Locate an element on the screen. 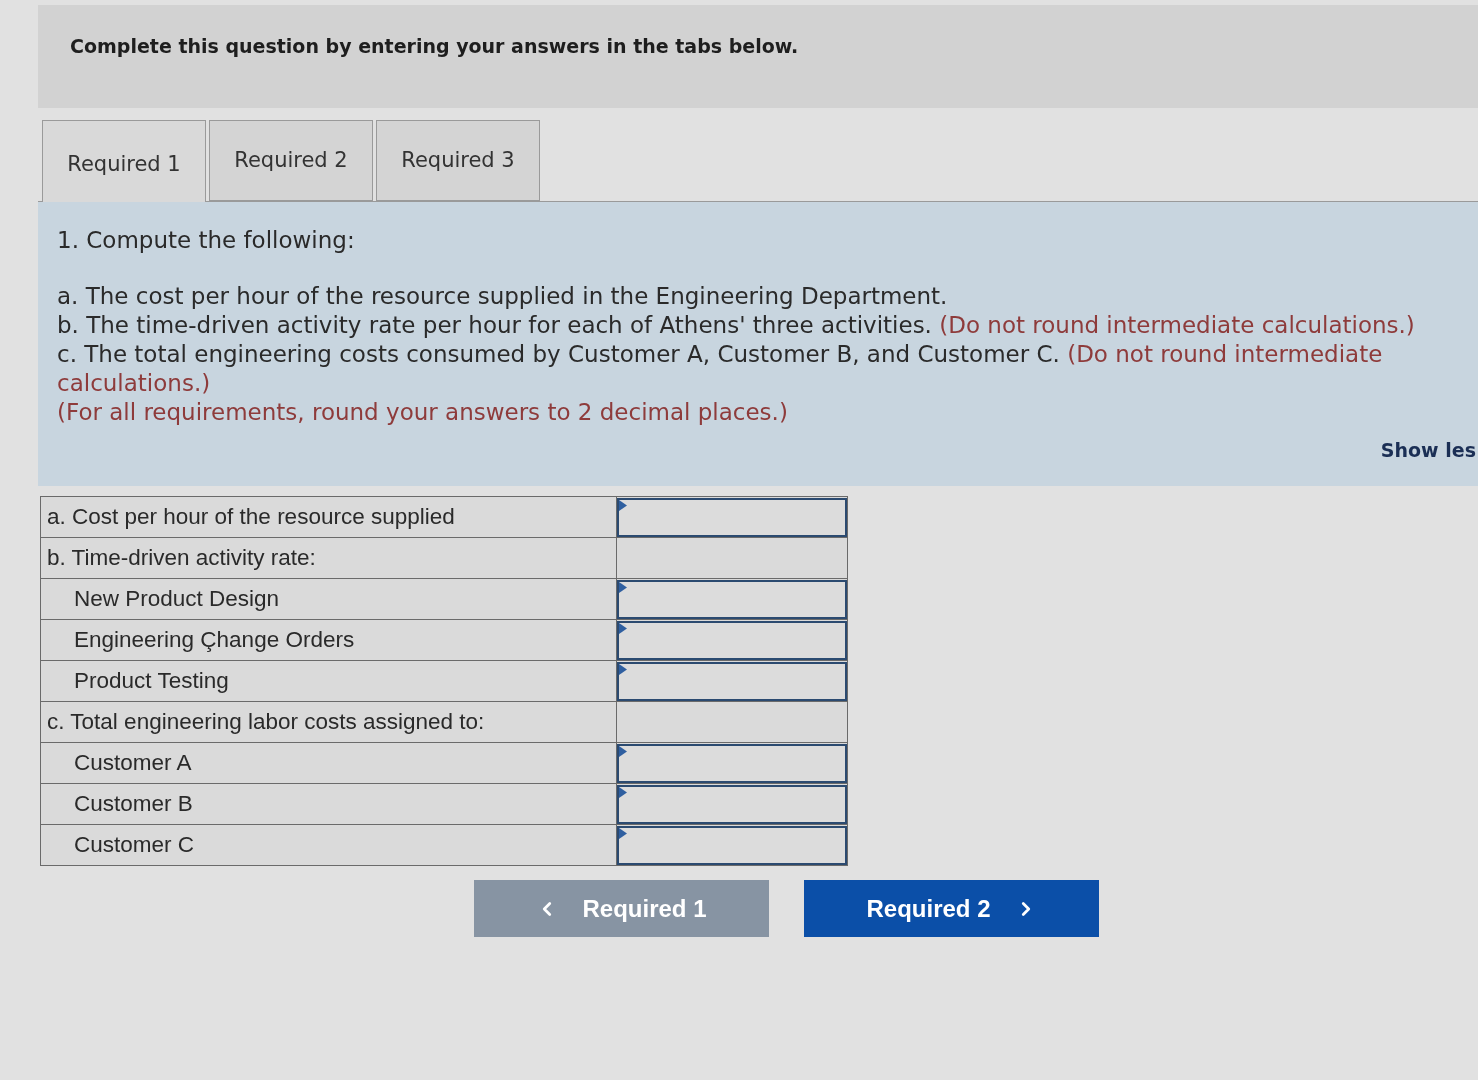 The image size is (1478, 1080). next-button: Required 2 is located at coordinates (951, 908).